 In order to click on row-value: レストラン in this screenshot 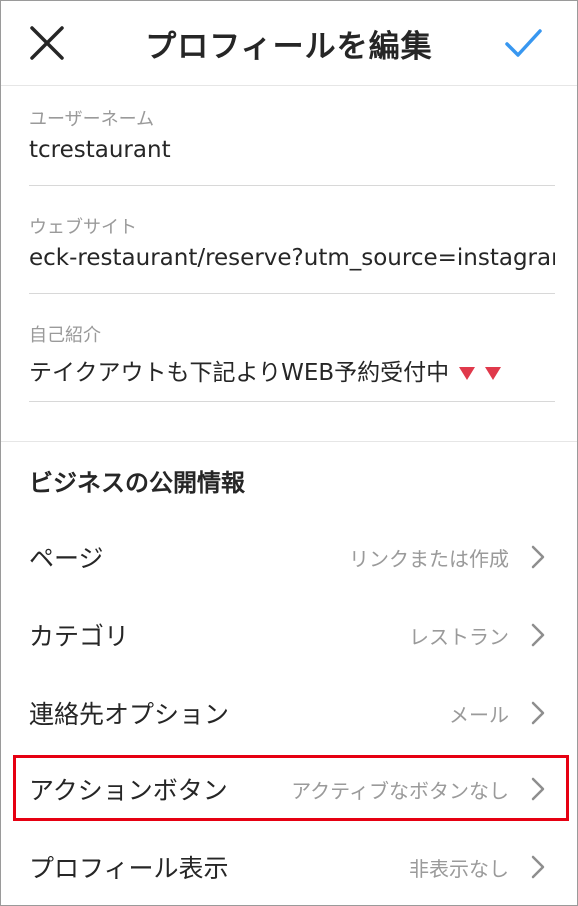, I will do `click(459, 637)`.